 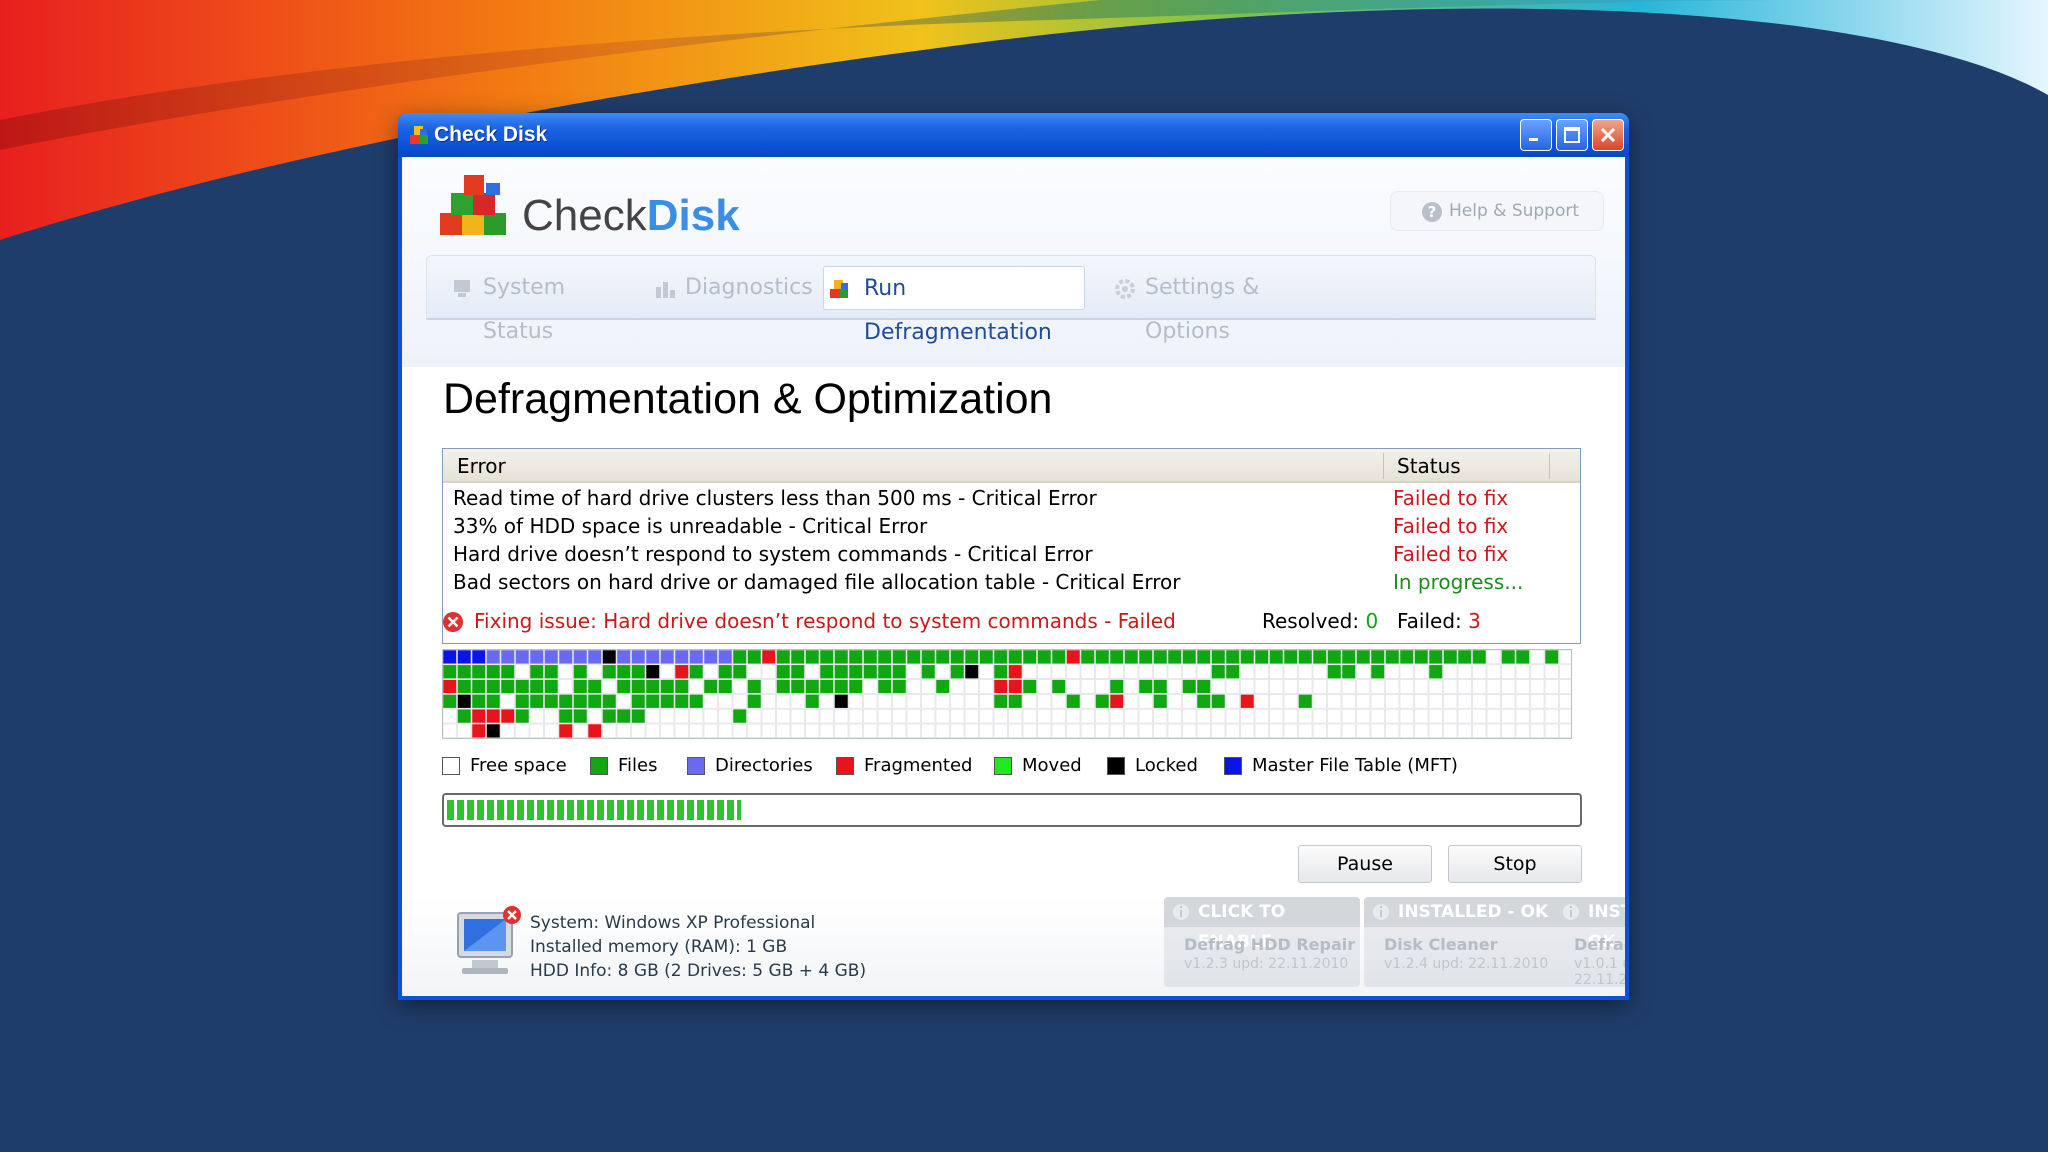 What do you see at coordinates (1572, 135) in the screenshot?
I see `maximize-button` at bounding box center [1572, 135].